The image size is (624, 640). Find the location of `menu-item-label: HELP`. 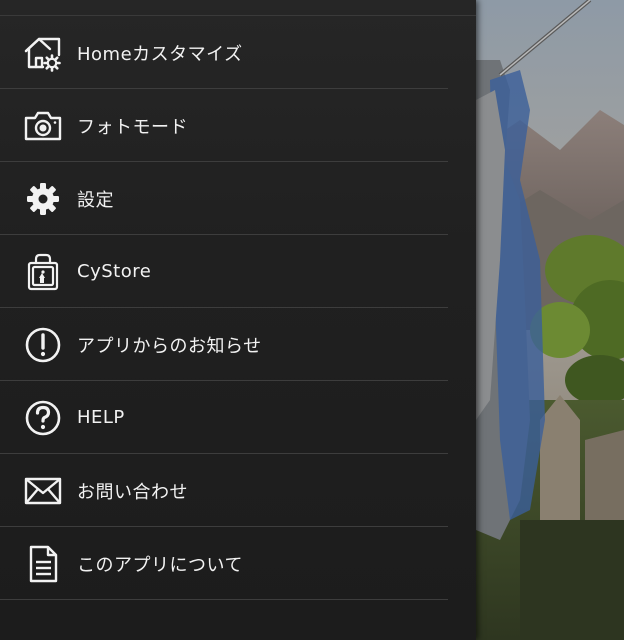

menu-item-label: HELP is located at coordinates (101, 417).